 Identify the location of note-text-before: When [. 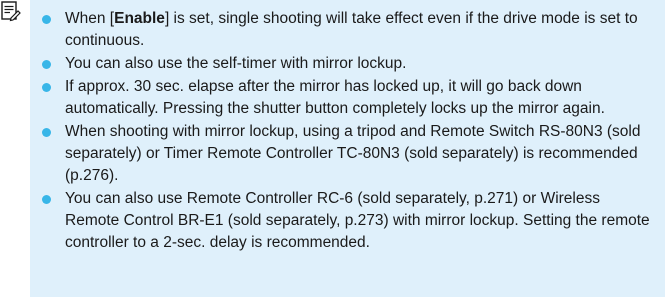
(90, 18).